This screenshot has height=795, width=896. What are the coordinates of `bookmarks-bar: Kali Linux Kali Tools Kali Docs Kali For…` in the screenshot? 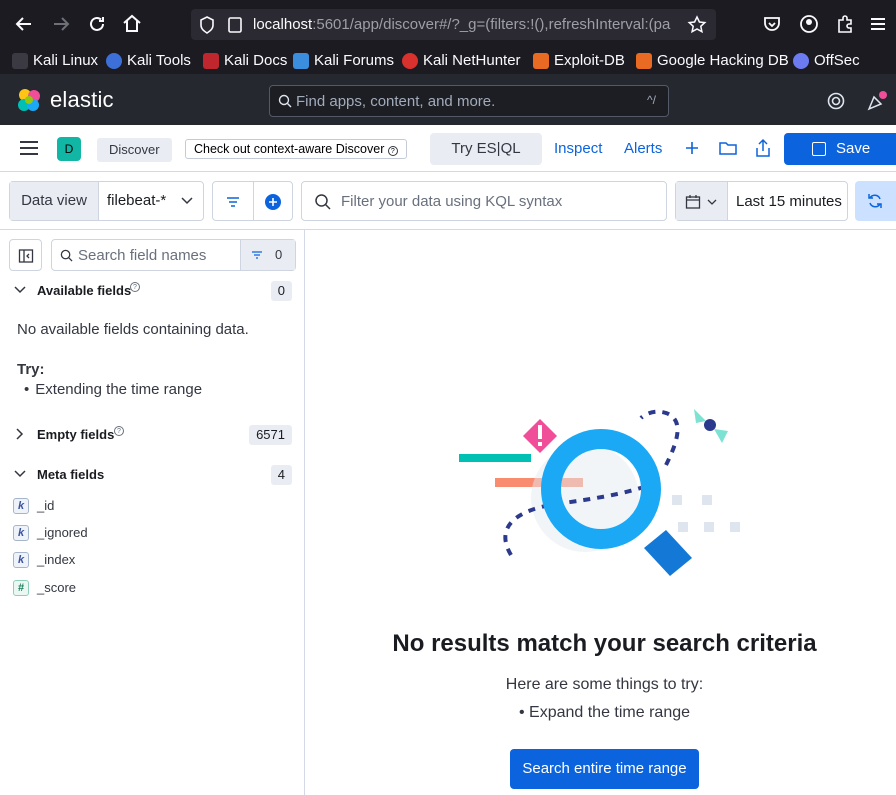 It's located at (448, 61).